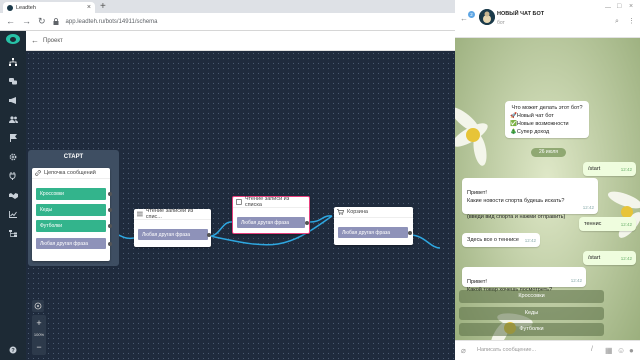 This screenshot has width=640, height=360. I want to click on intro-line: 🎄Супер доход, so click(530, 132).